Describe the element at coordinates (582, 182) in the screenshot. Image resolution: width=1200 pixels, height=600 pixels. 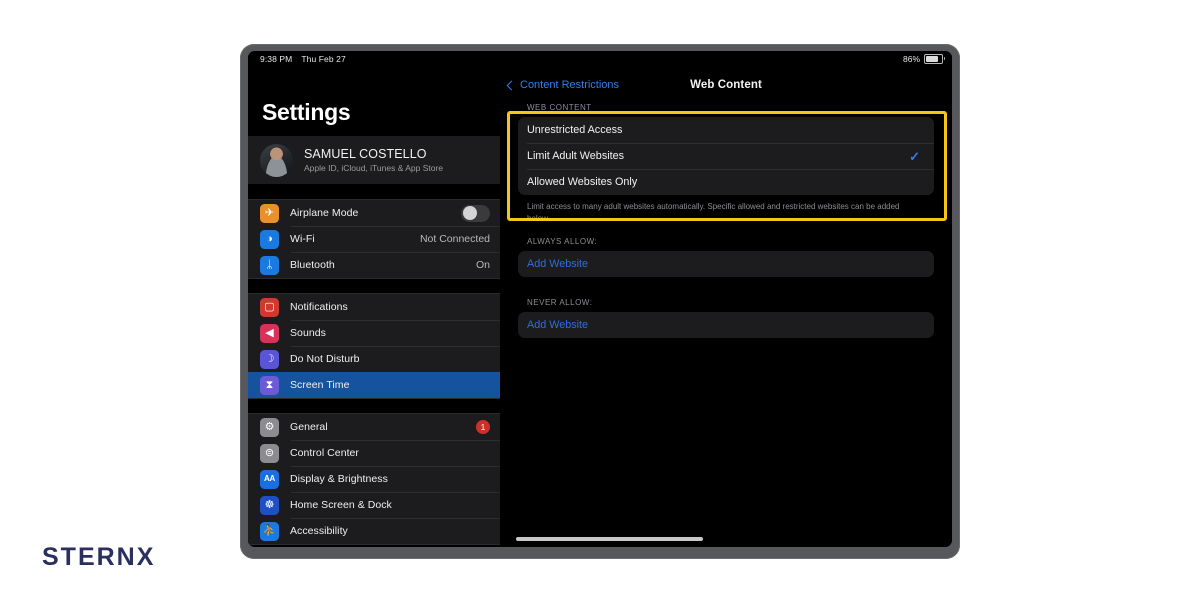
I see `option-label: Allowed Websites Only` at that location.